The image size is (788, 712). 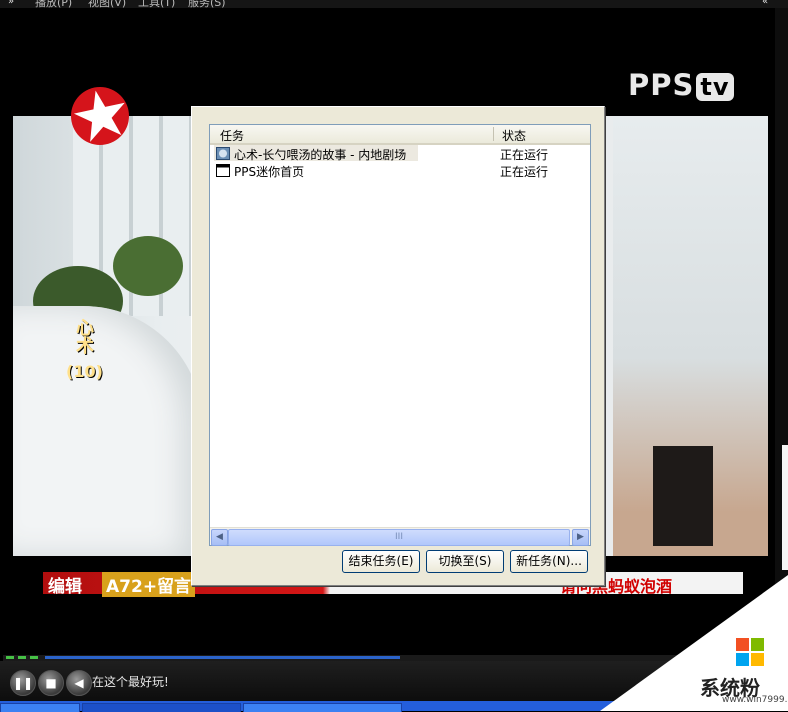 I want to click on window-app-icon, so click(x=223, y=170).